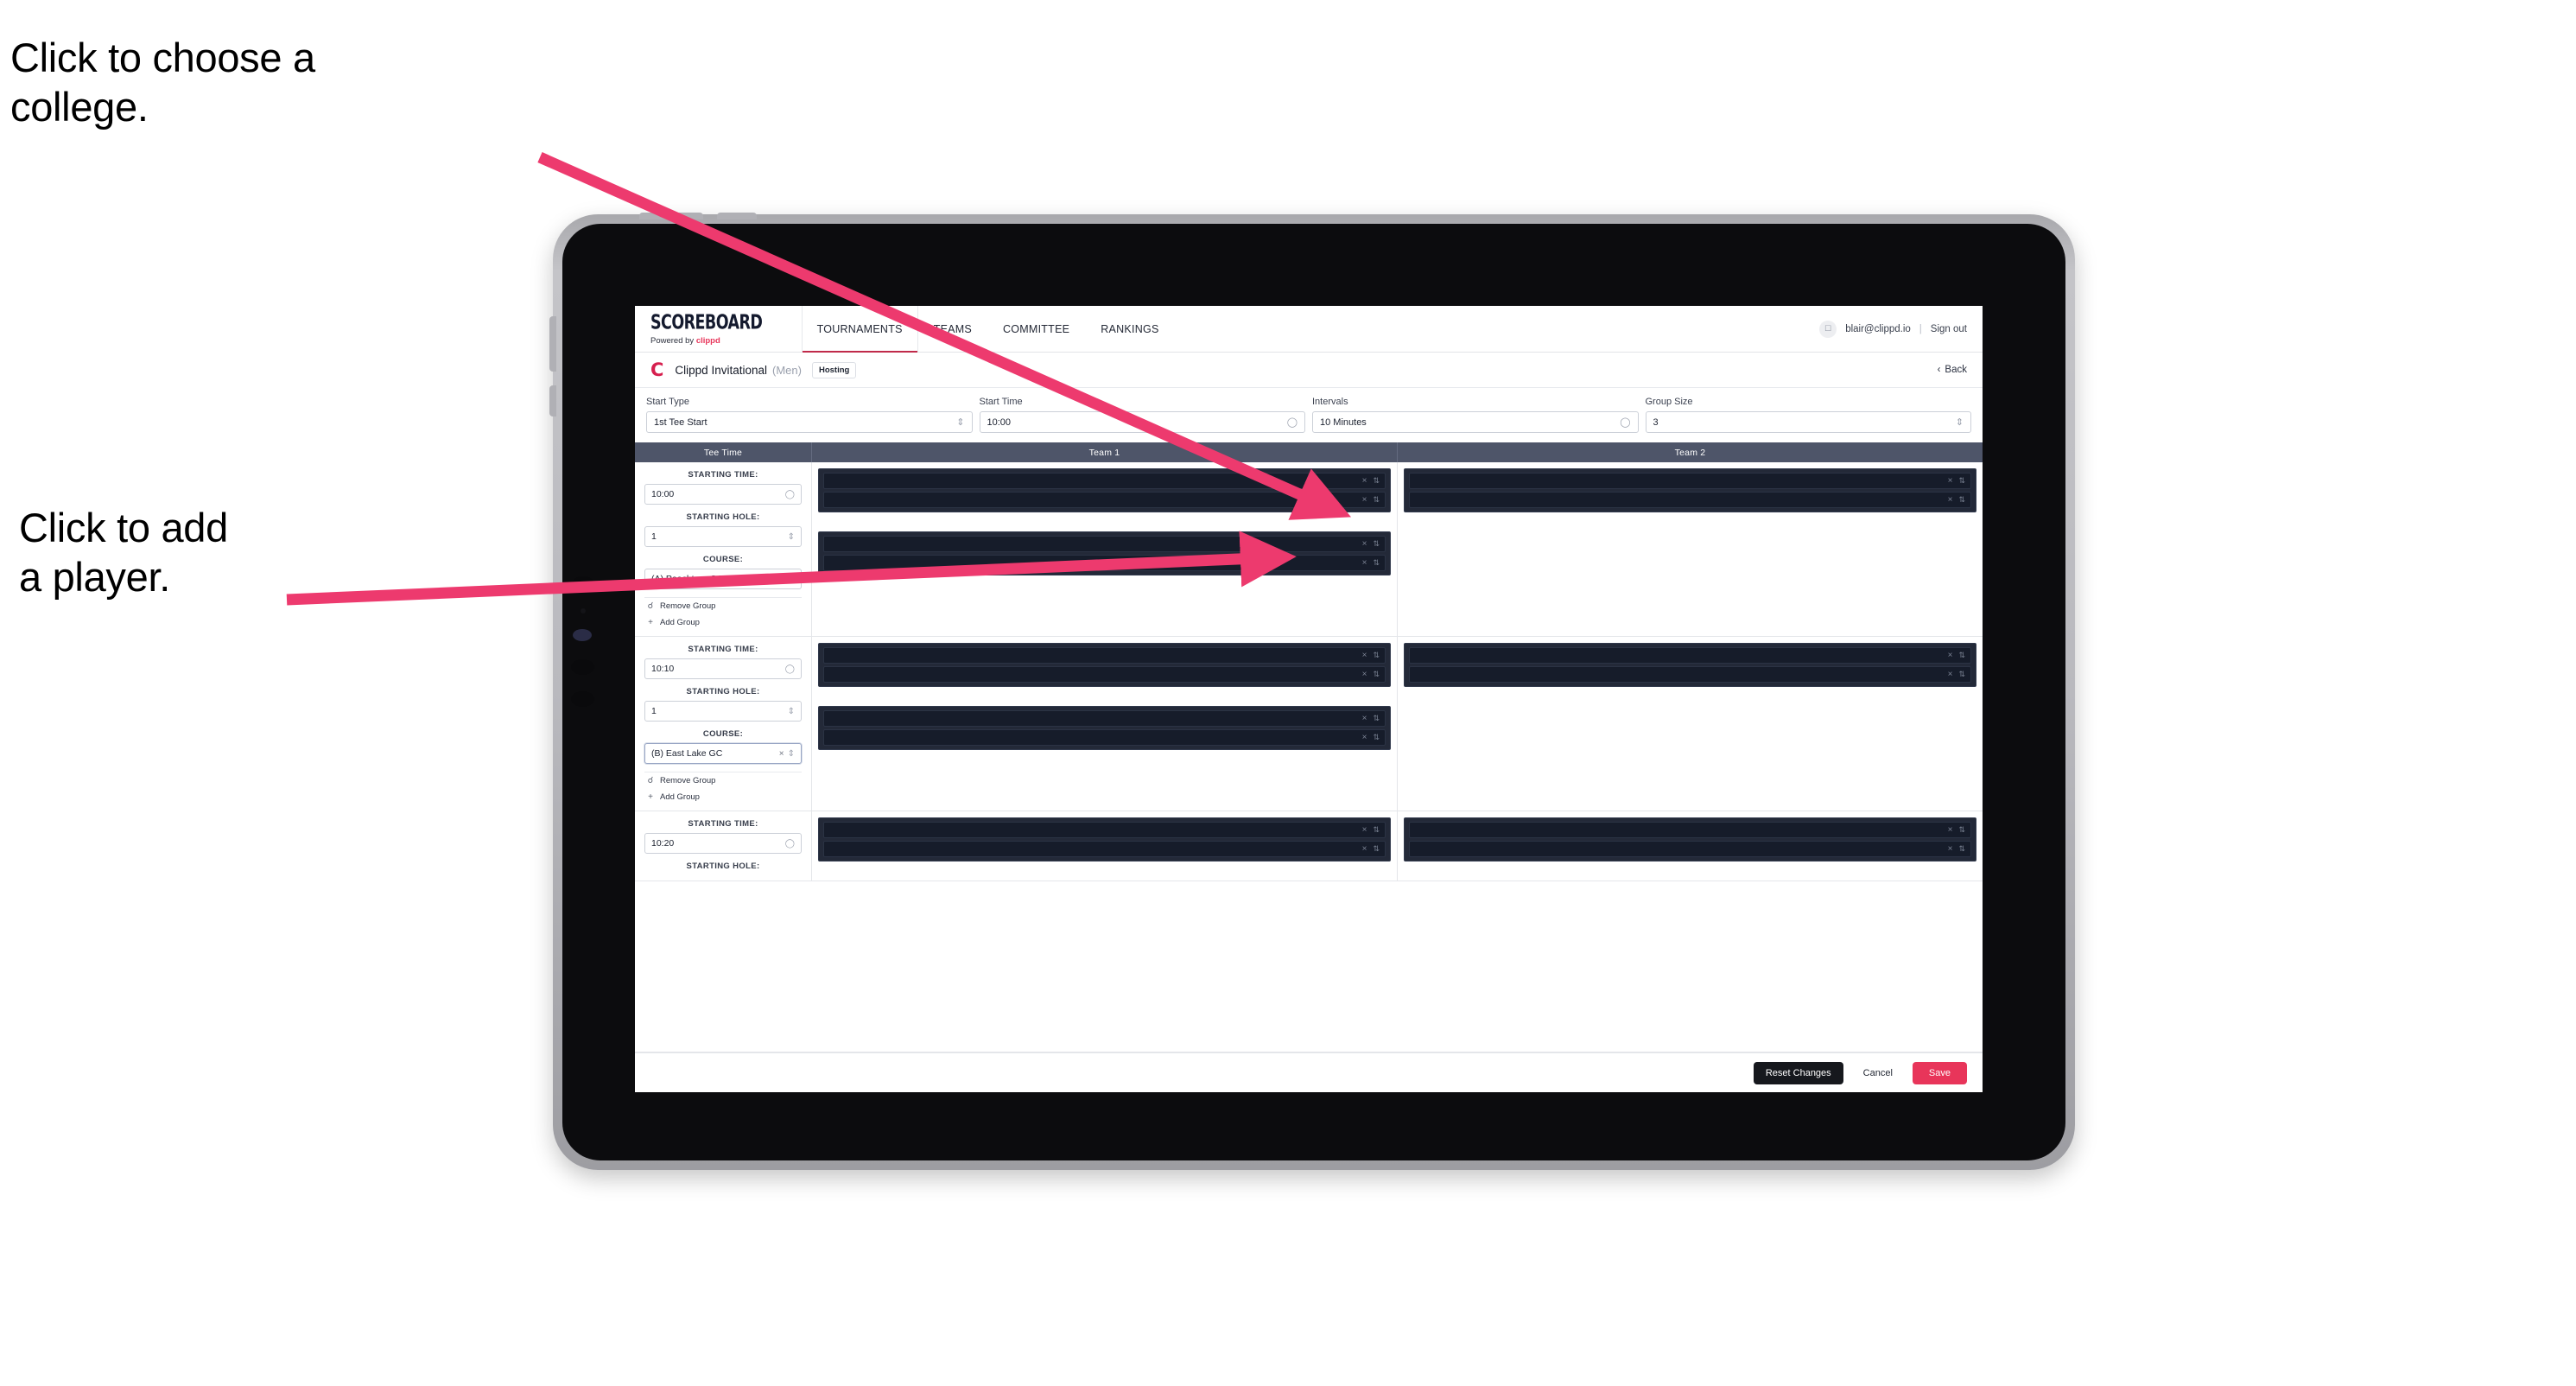 This screenshot has width=2576, height=1386. I want to click on sign-out-link: Sign out, so click(1949, 329).